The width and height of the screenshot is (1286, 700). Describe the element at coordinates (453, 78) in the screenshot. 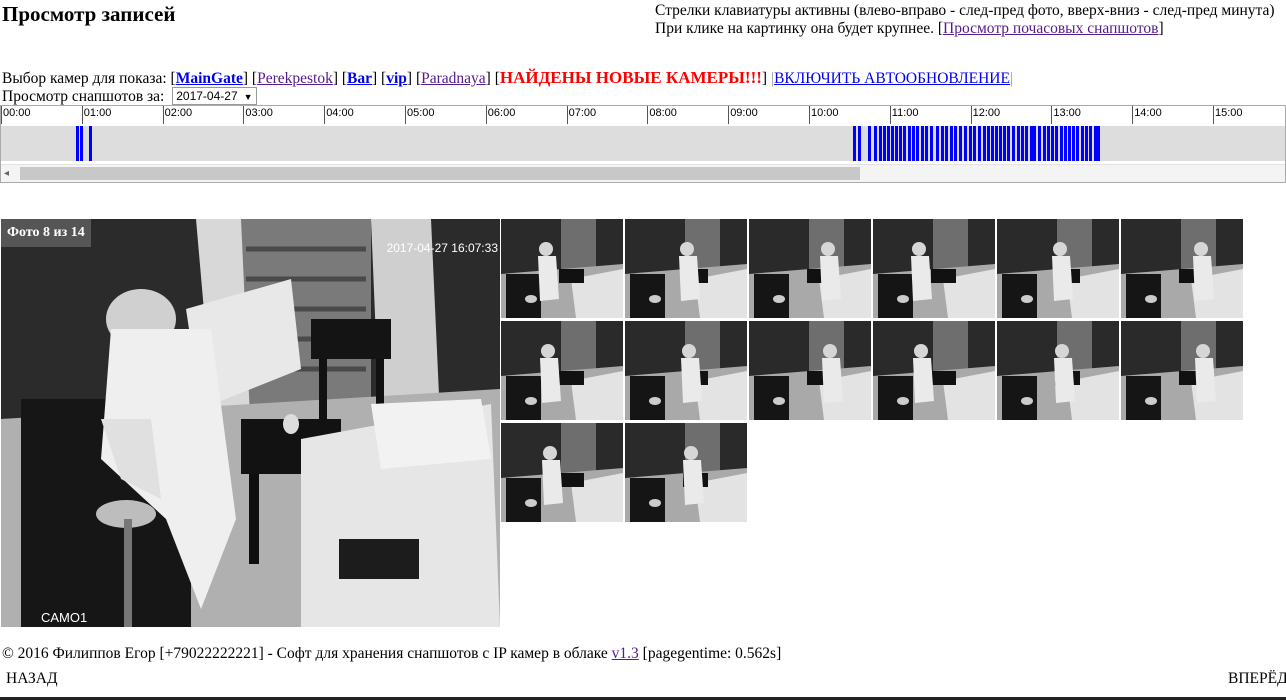

I see `camera-link-paradnaya: Paradnaya` at that location.